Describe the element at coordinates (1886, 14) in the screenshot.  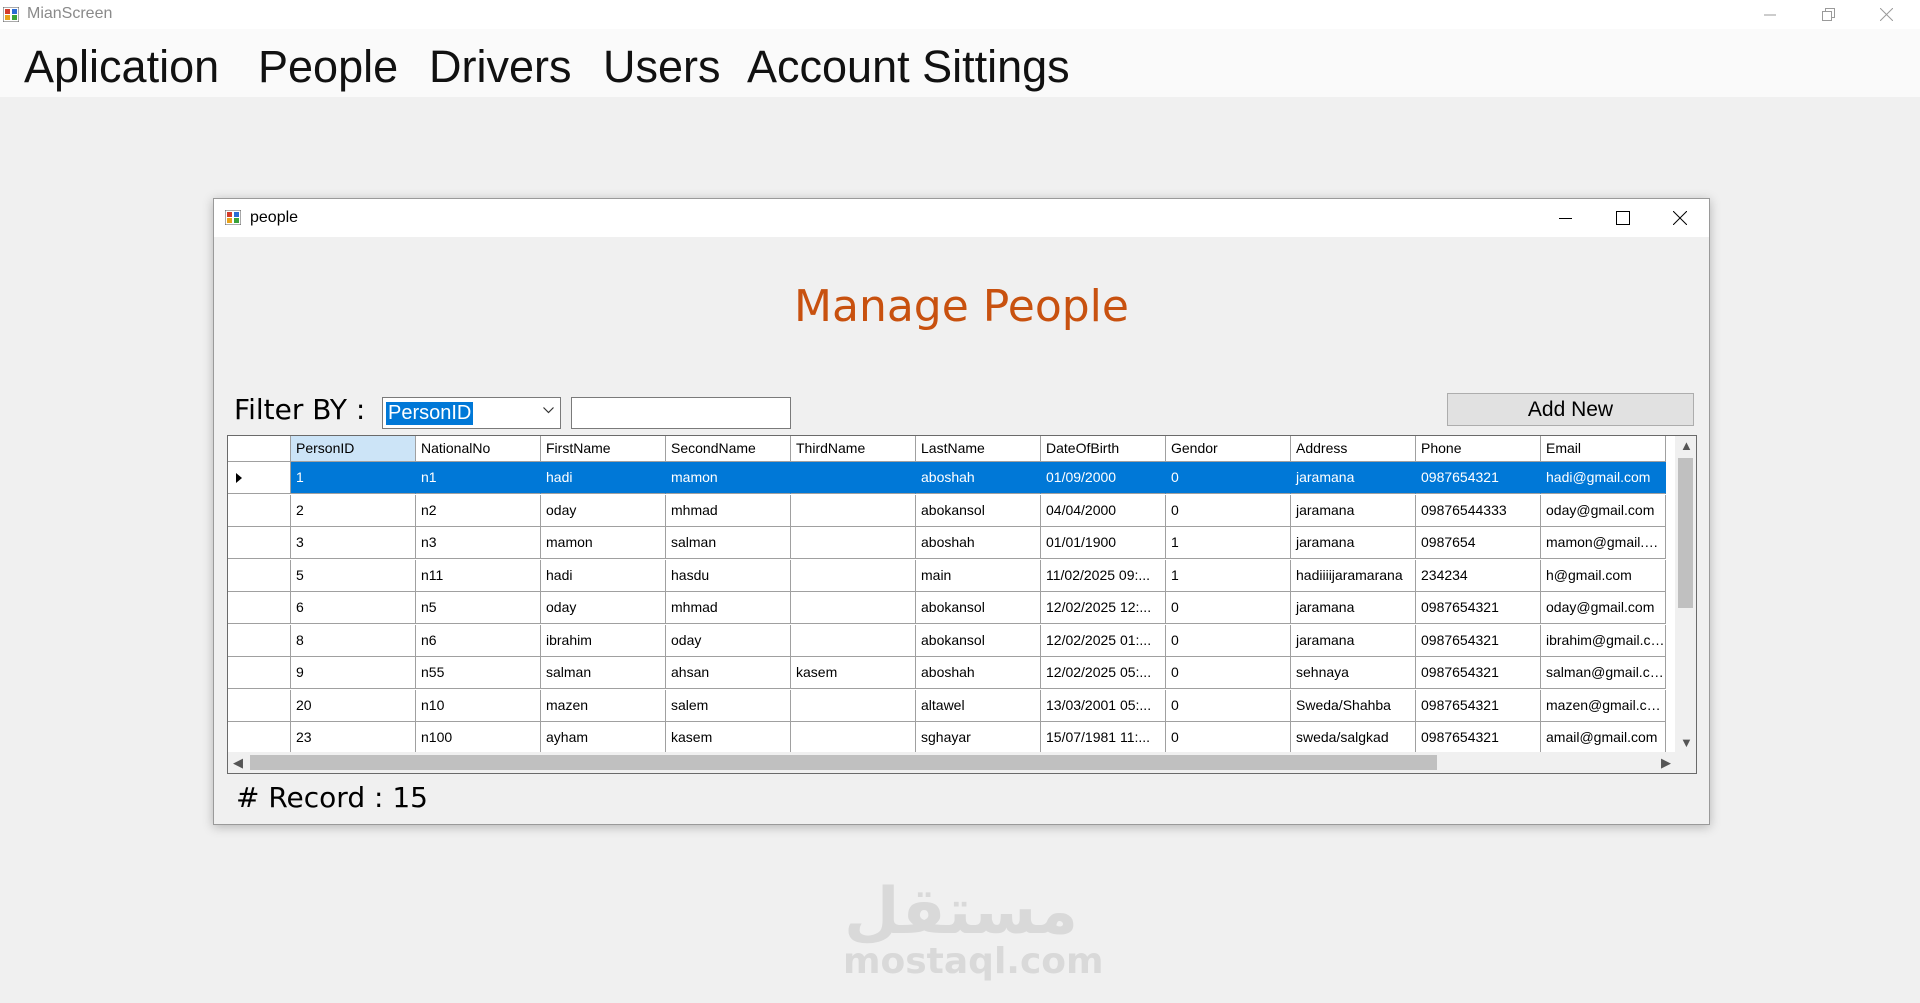
I see `main-close-button` at that location.